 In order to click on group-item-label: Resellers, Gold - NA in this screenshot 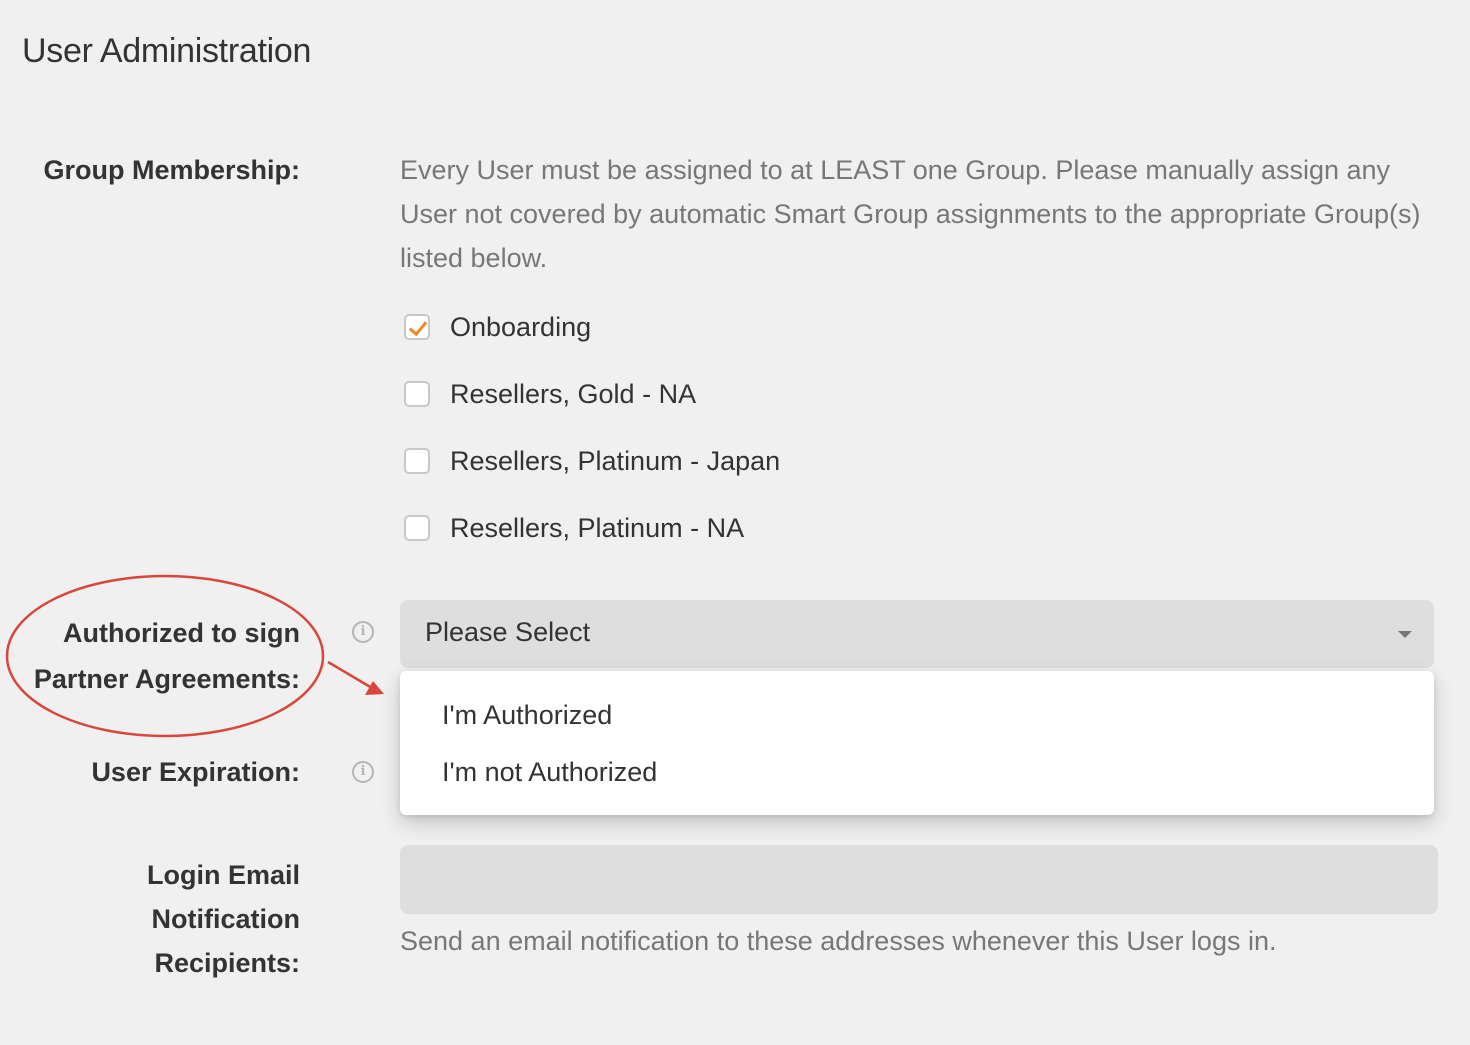, I will do `click(573, 393)`.